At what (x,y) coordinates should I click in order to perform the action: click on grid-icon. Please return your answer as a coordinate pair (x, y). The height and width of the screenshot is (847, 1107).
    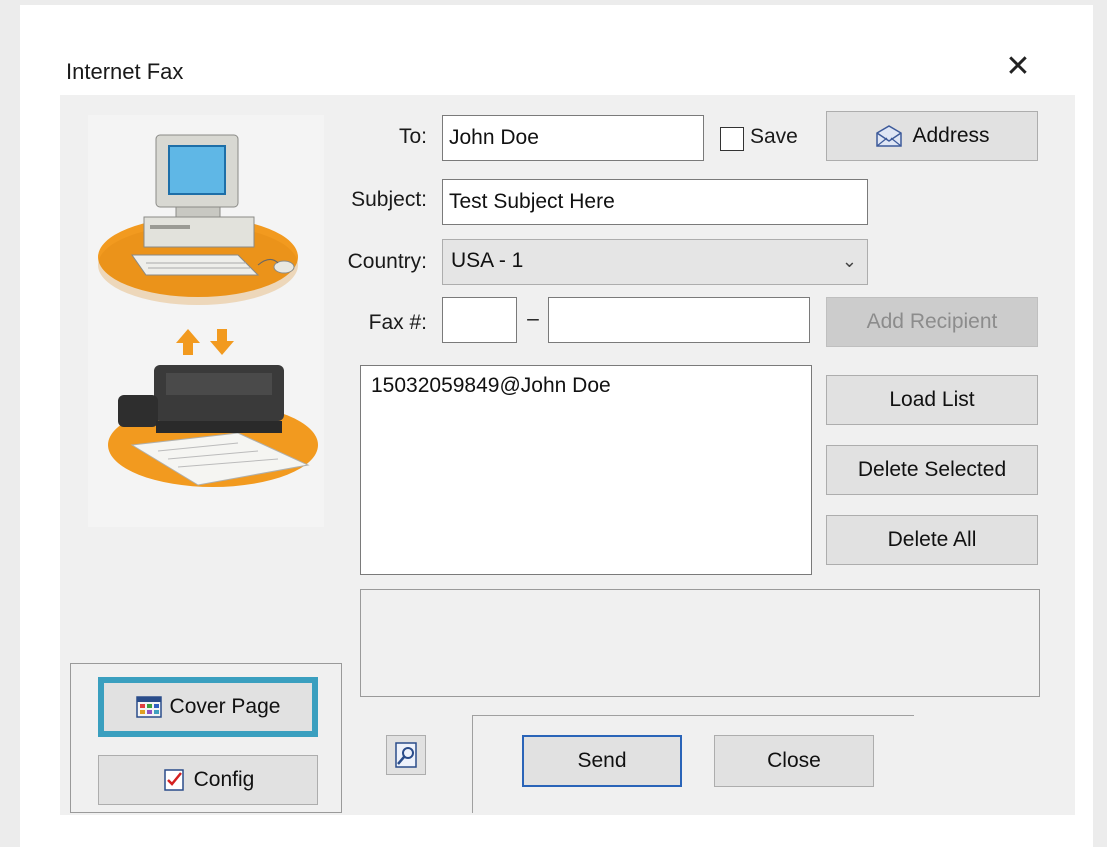
    Looking at the image, I should click on (148, 707).